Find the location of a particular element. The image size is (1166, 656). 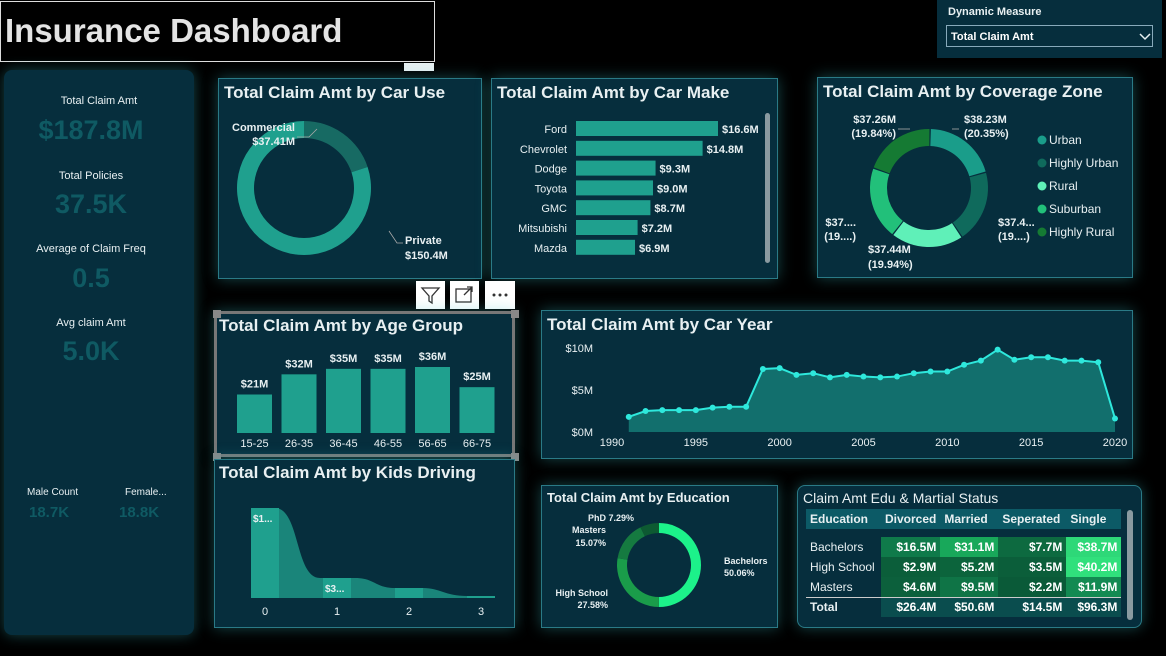

table-cell: $26.4M is located at coordinates (911, 606).